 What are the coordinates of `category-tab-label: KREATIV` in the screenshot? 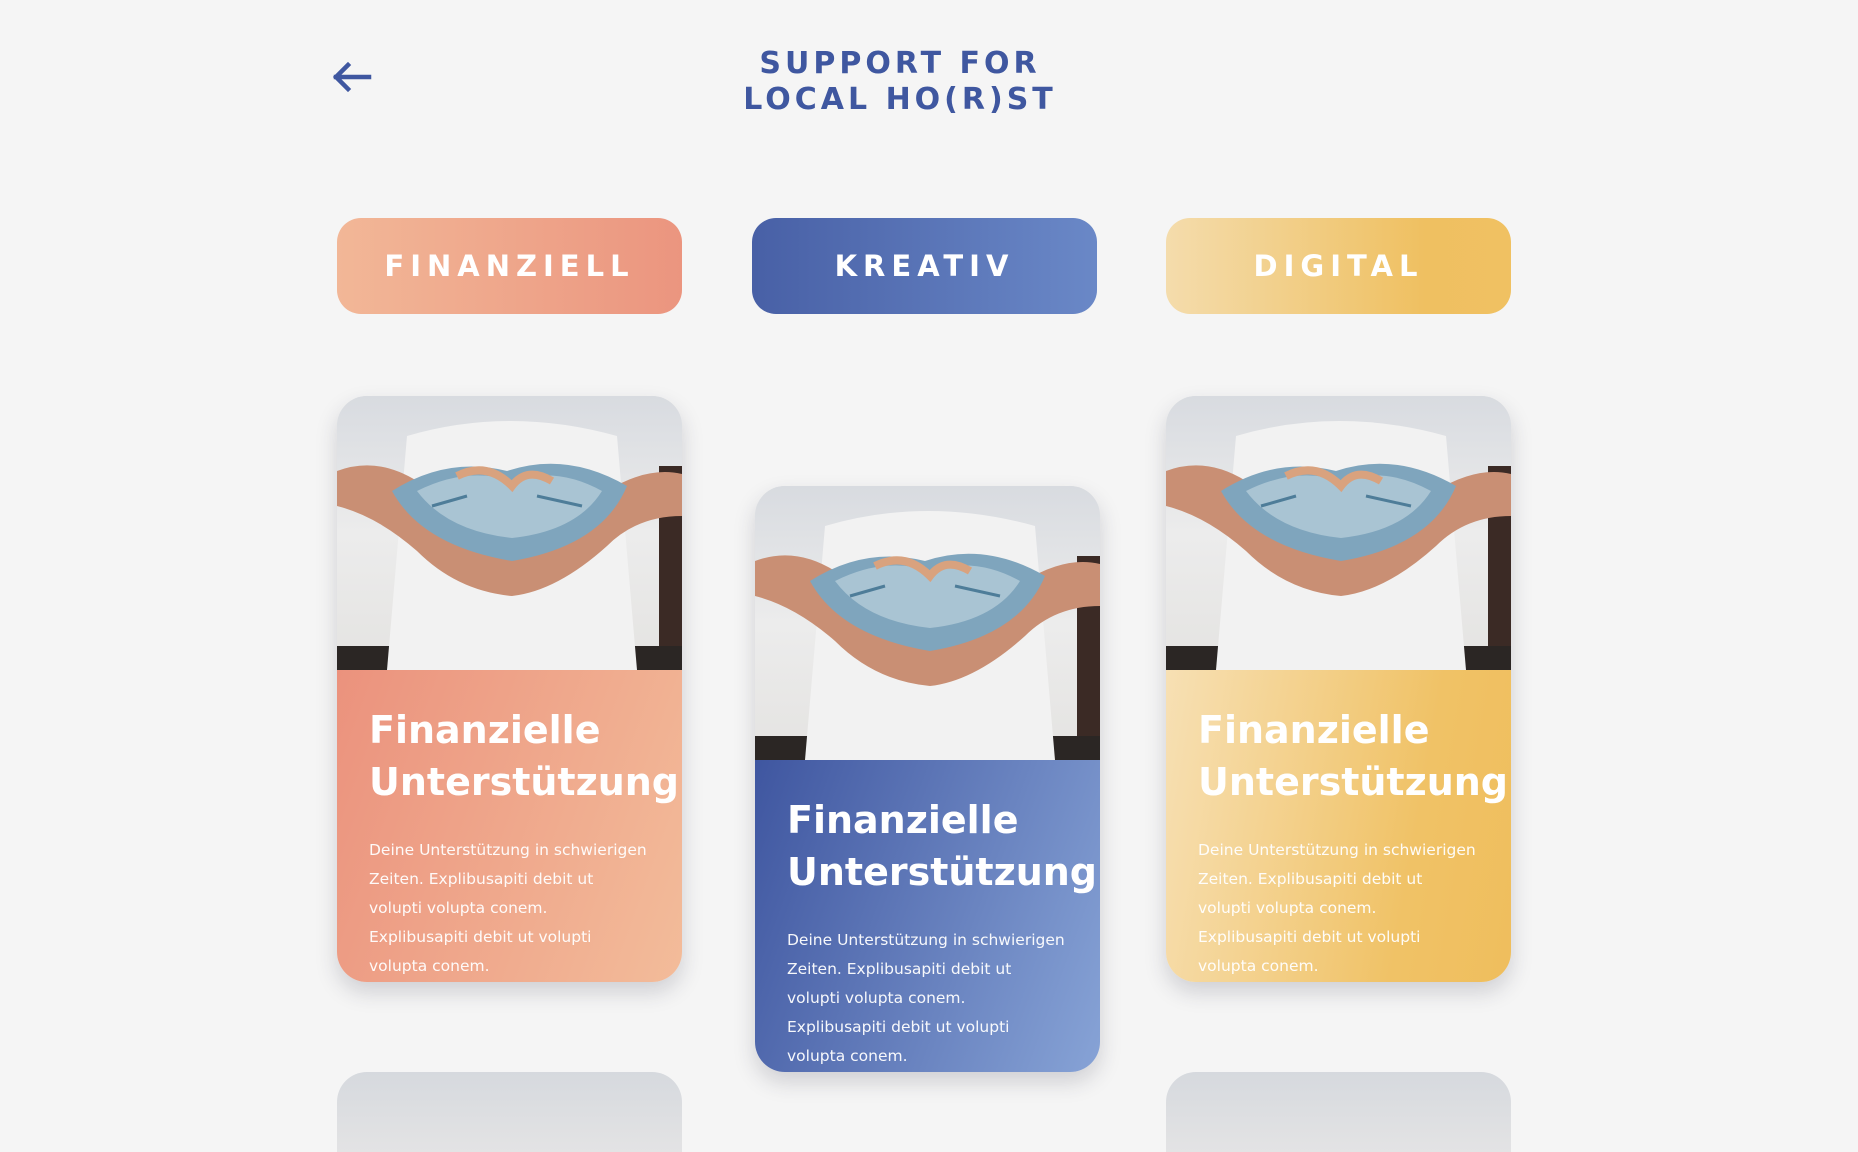 It's located at (924, 266).